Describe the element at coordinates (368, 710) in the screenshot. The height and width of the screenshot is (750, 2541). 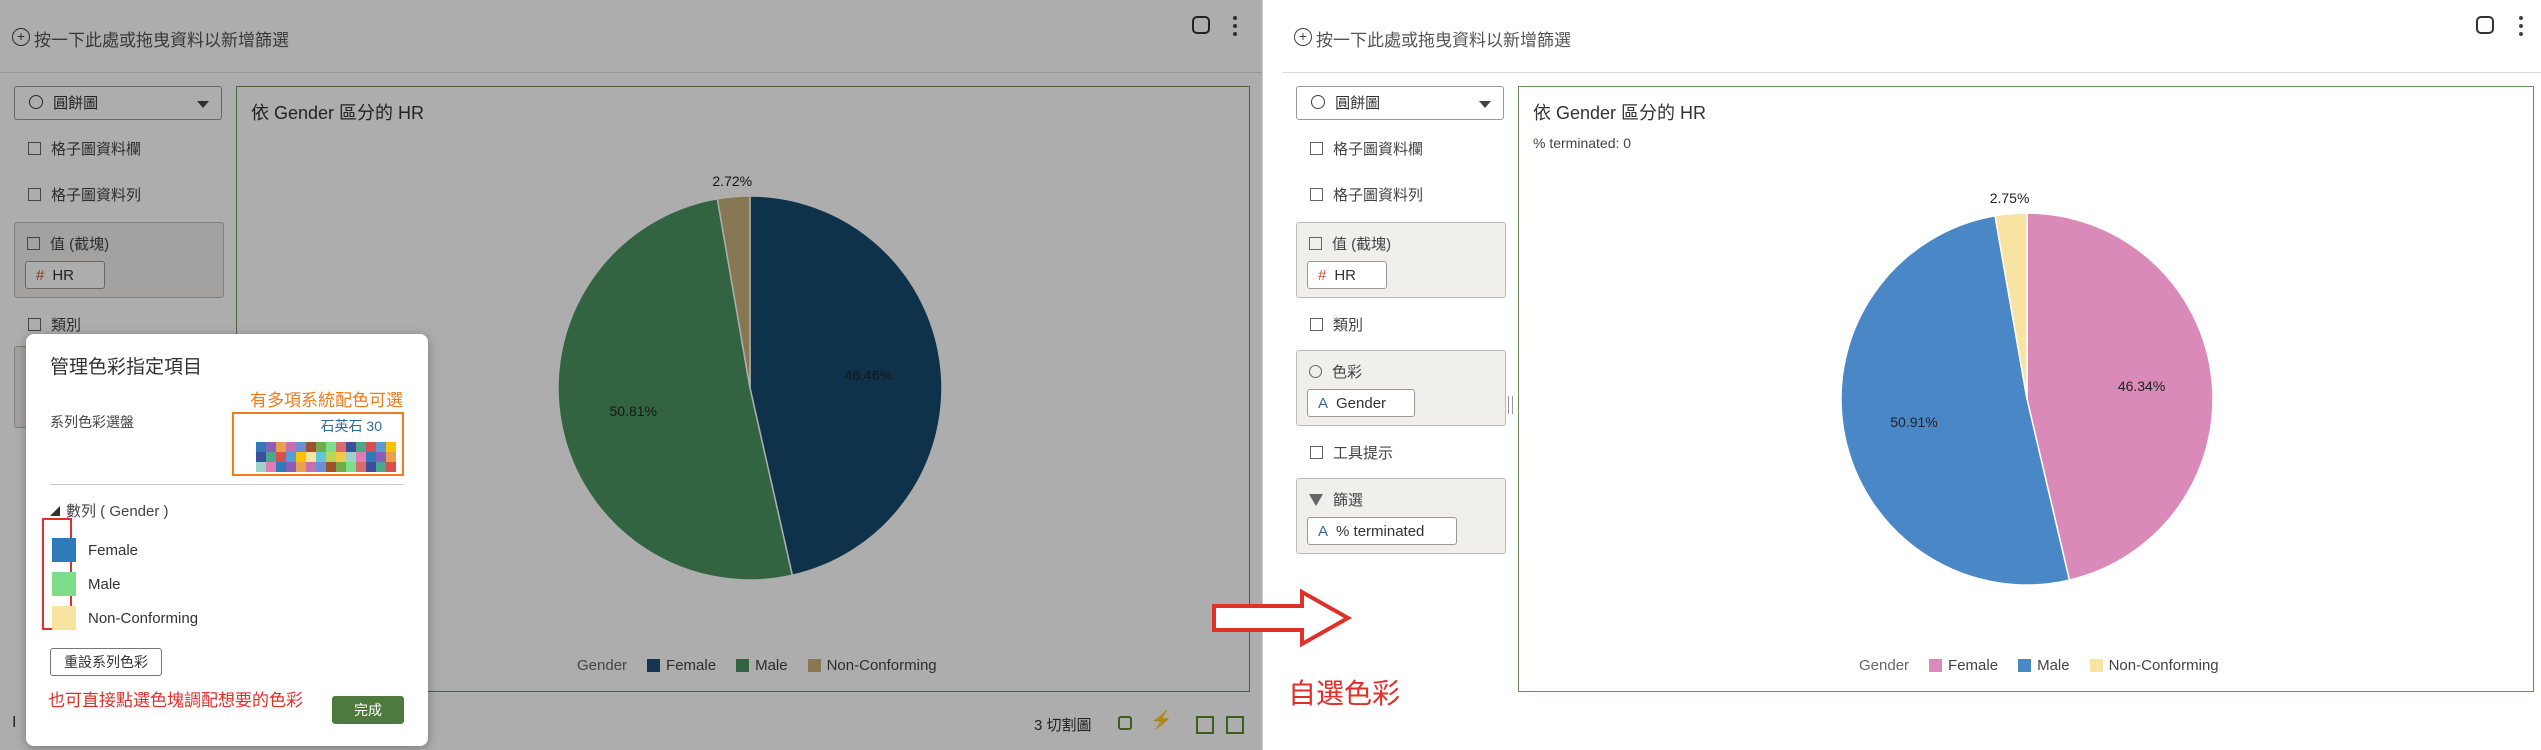
I see `done-button: 完成` at that location.